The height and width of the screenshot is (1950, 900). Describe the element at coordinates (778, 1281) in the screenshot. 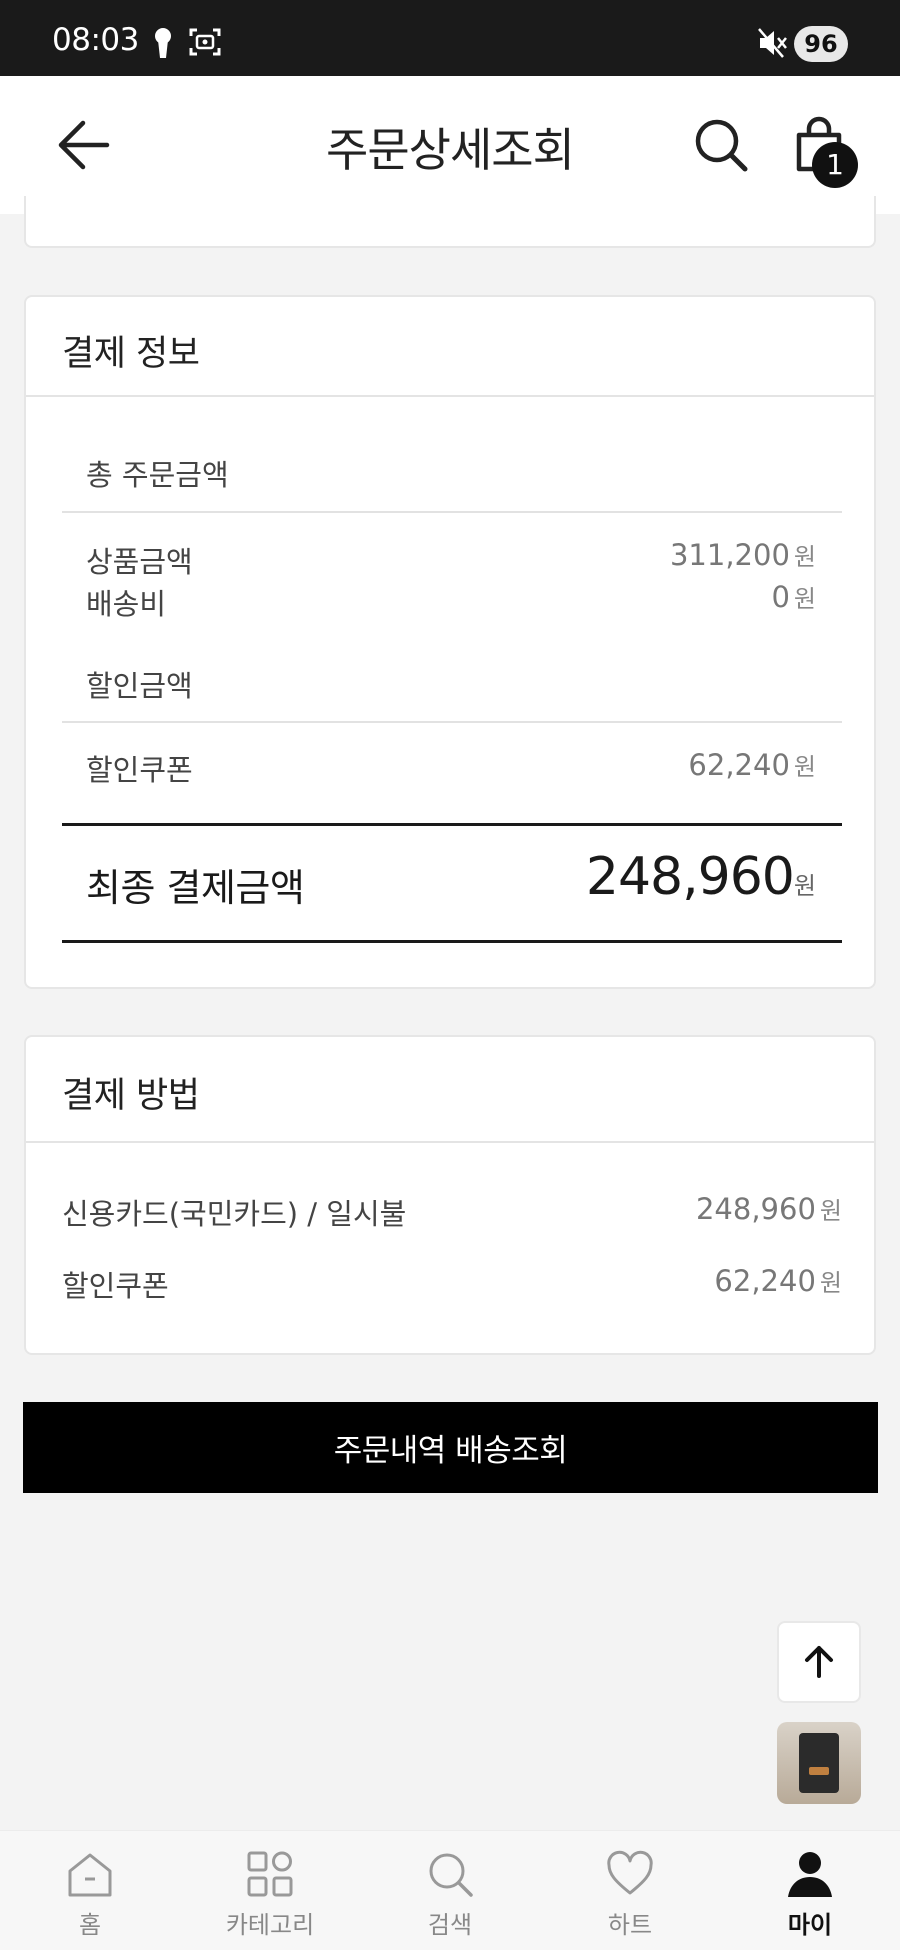

I see `coupon-payment-value: 62,240 원` at that location.